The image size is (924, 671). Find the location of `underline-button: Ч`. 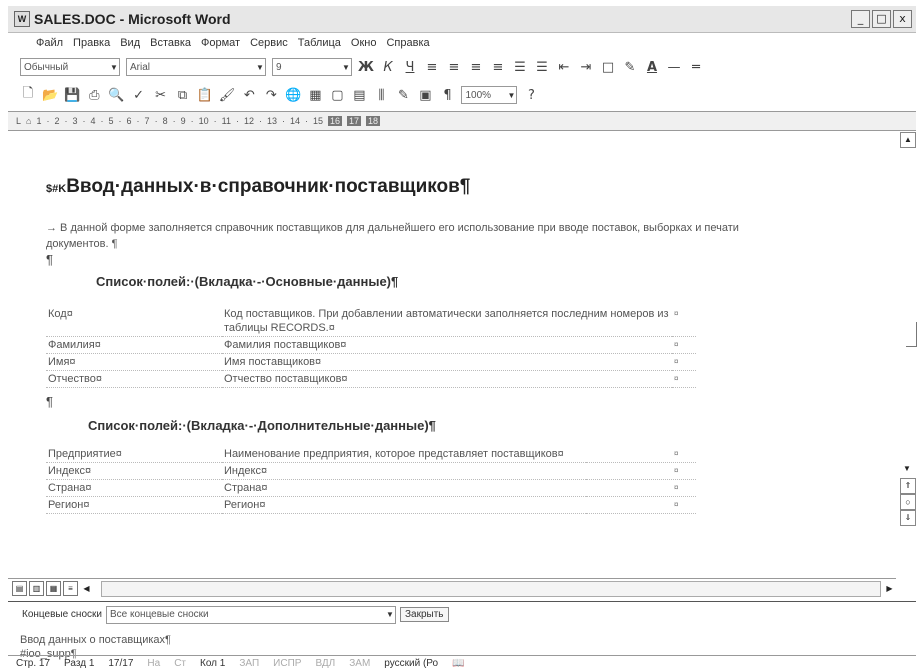

underline-button: Ч is located at coordinates (410, 67).